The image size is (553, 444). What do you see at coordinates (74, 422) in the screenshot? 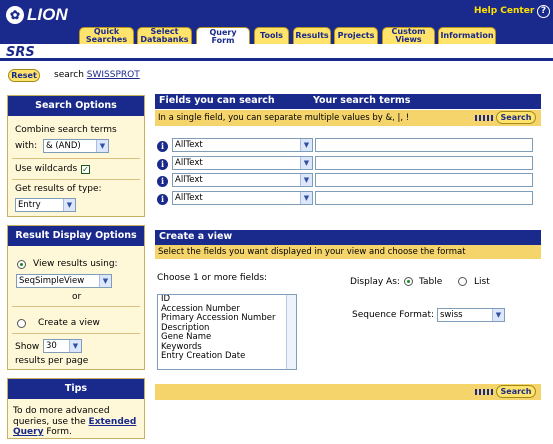
I see `tips-text-2: queries, use the Extended` at bounding box center [74, 422].